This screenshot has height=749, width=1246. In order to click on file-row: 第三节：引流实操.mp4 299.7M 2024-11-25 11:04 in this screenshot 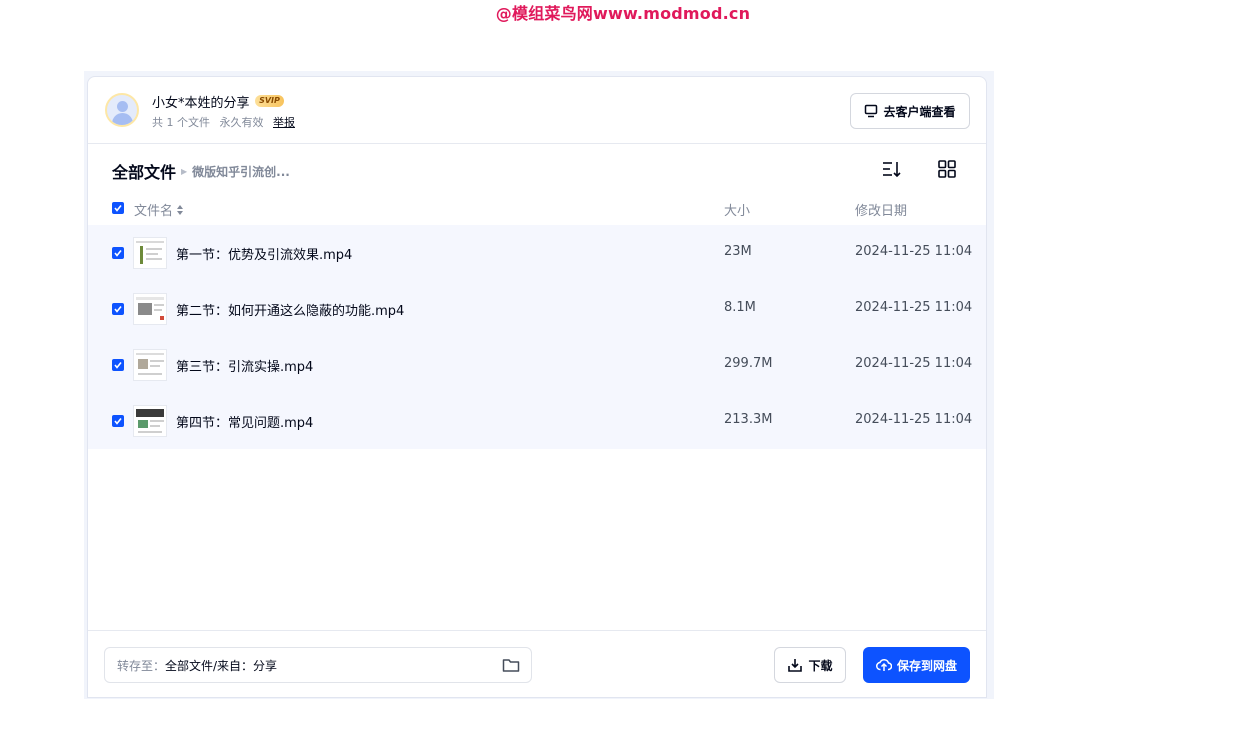, I will do `click(537, 365)`.